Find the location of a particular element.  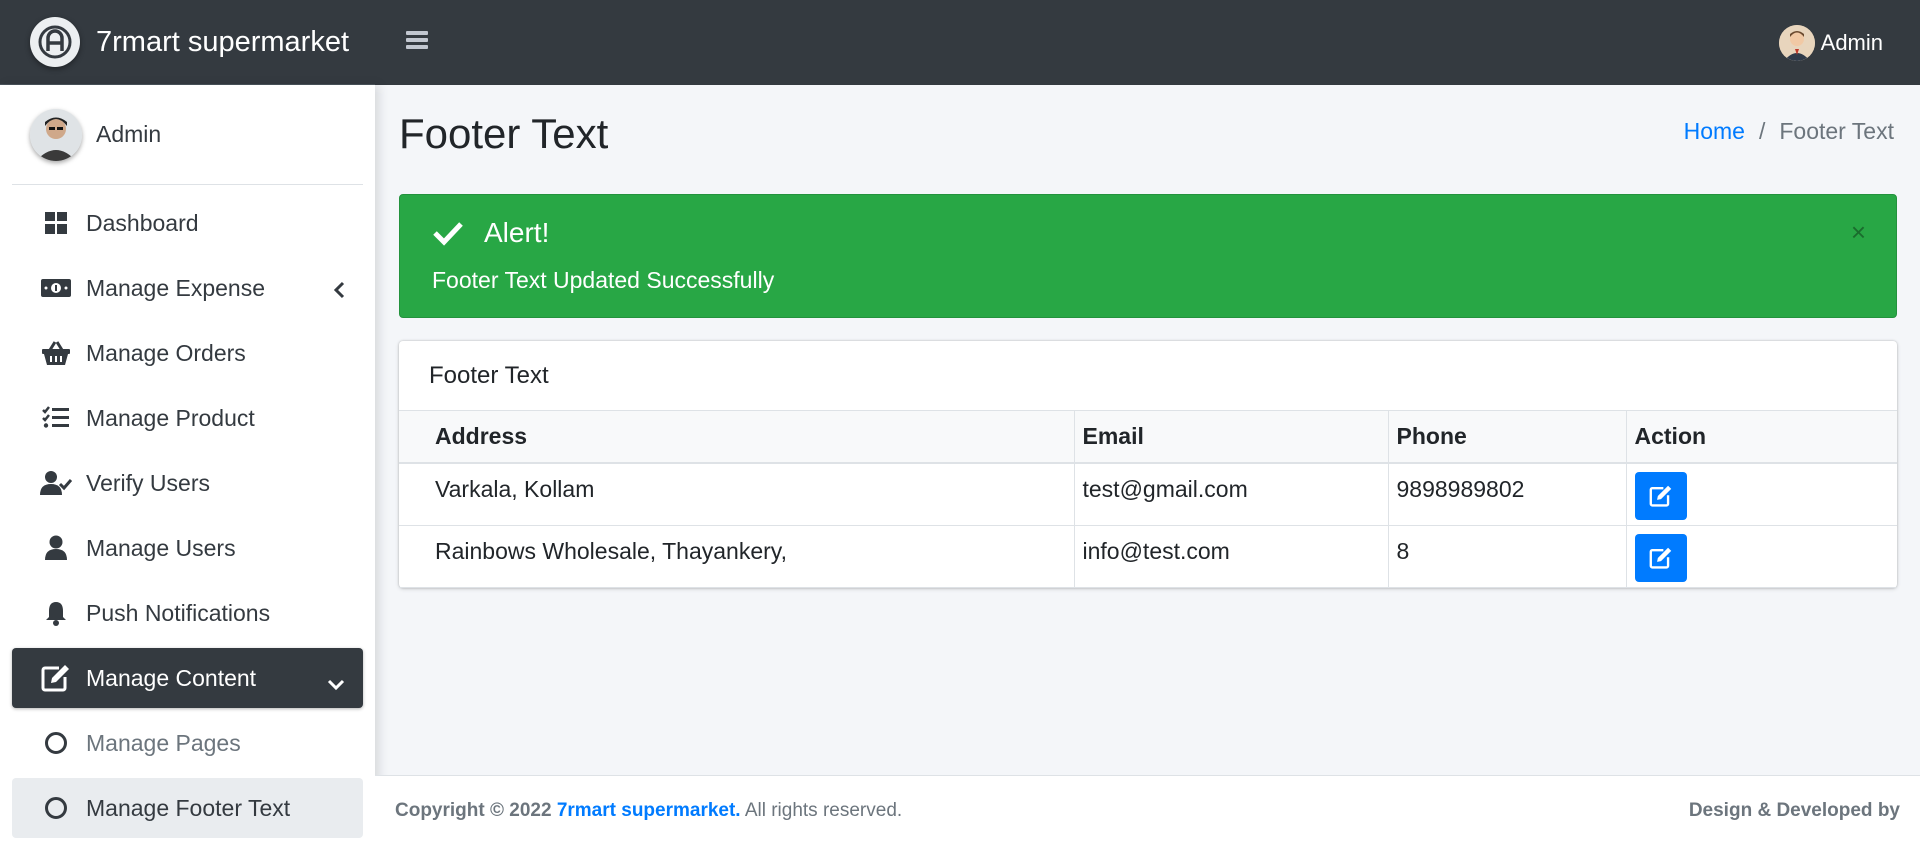

sidebar-item-label: Manage Product is located at coordinates (170, 417).